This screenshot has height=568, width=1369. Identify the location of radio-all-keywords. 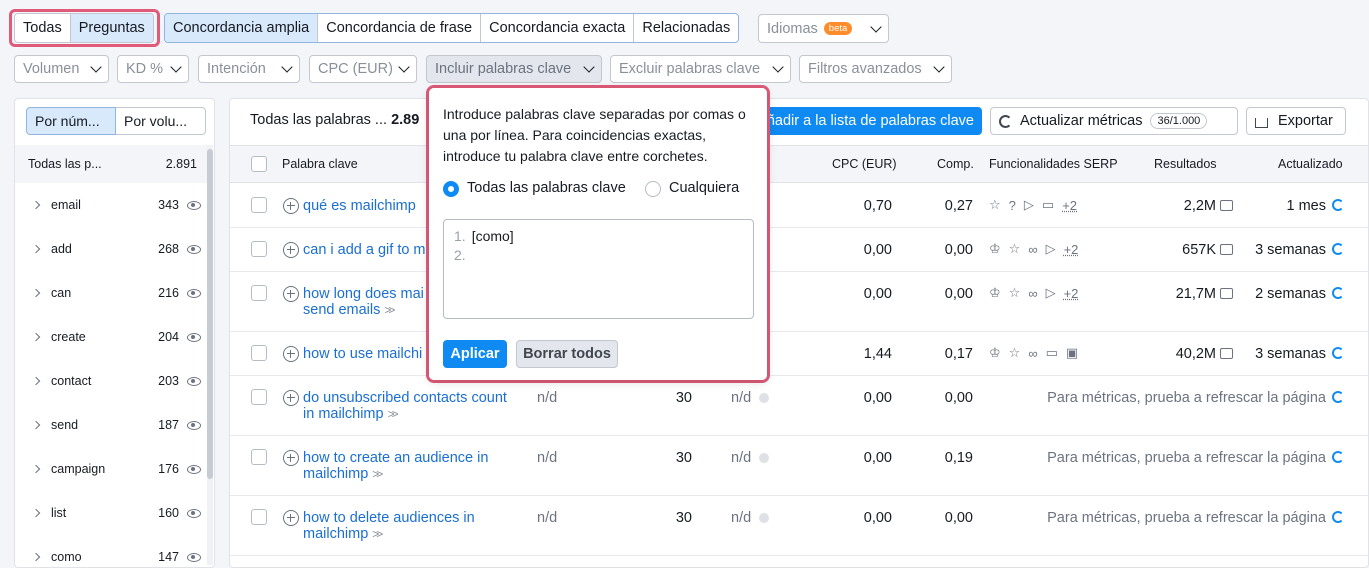
(451, 189).